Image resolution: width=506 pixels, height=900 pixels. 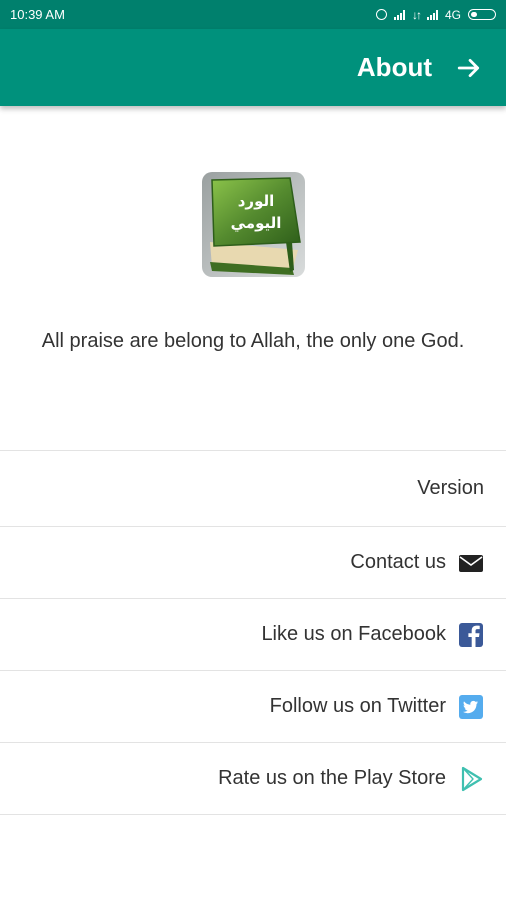 I want to click on app-bar: About, so click(x=253, y=67).